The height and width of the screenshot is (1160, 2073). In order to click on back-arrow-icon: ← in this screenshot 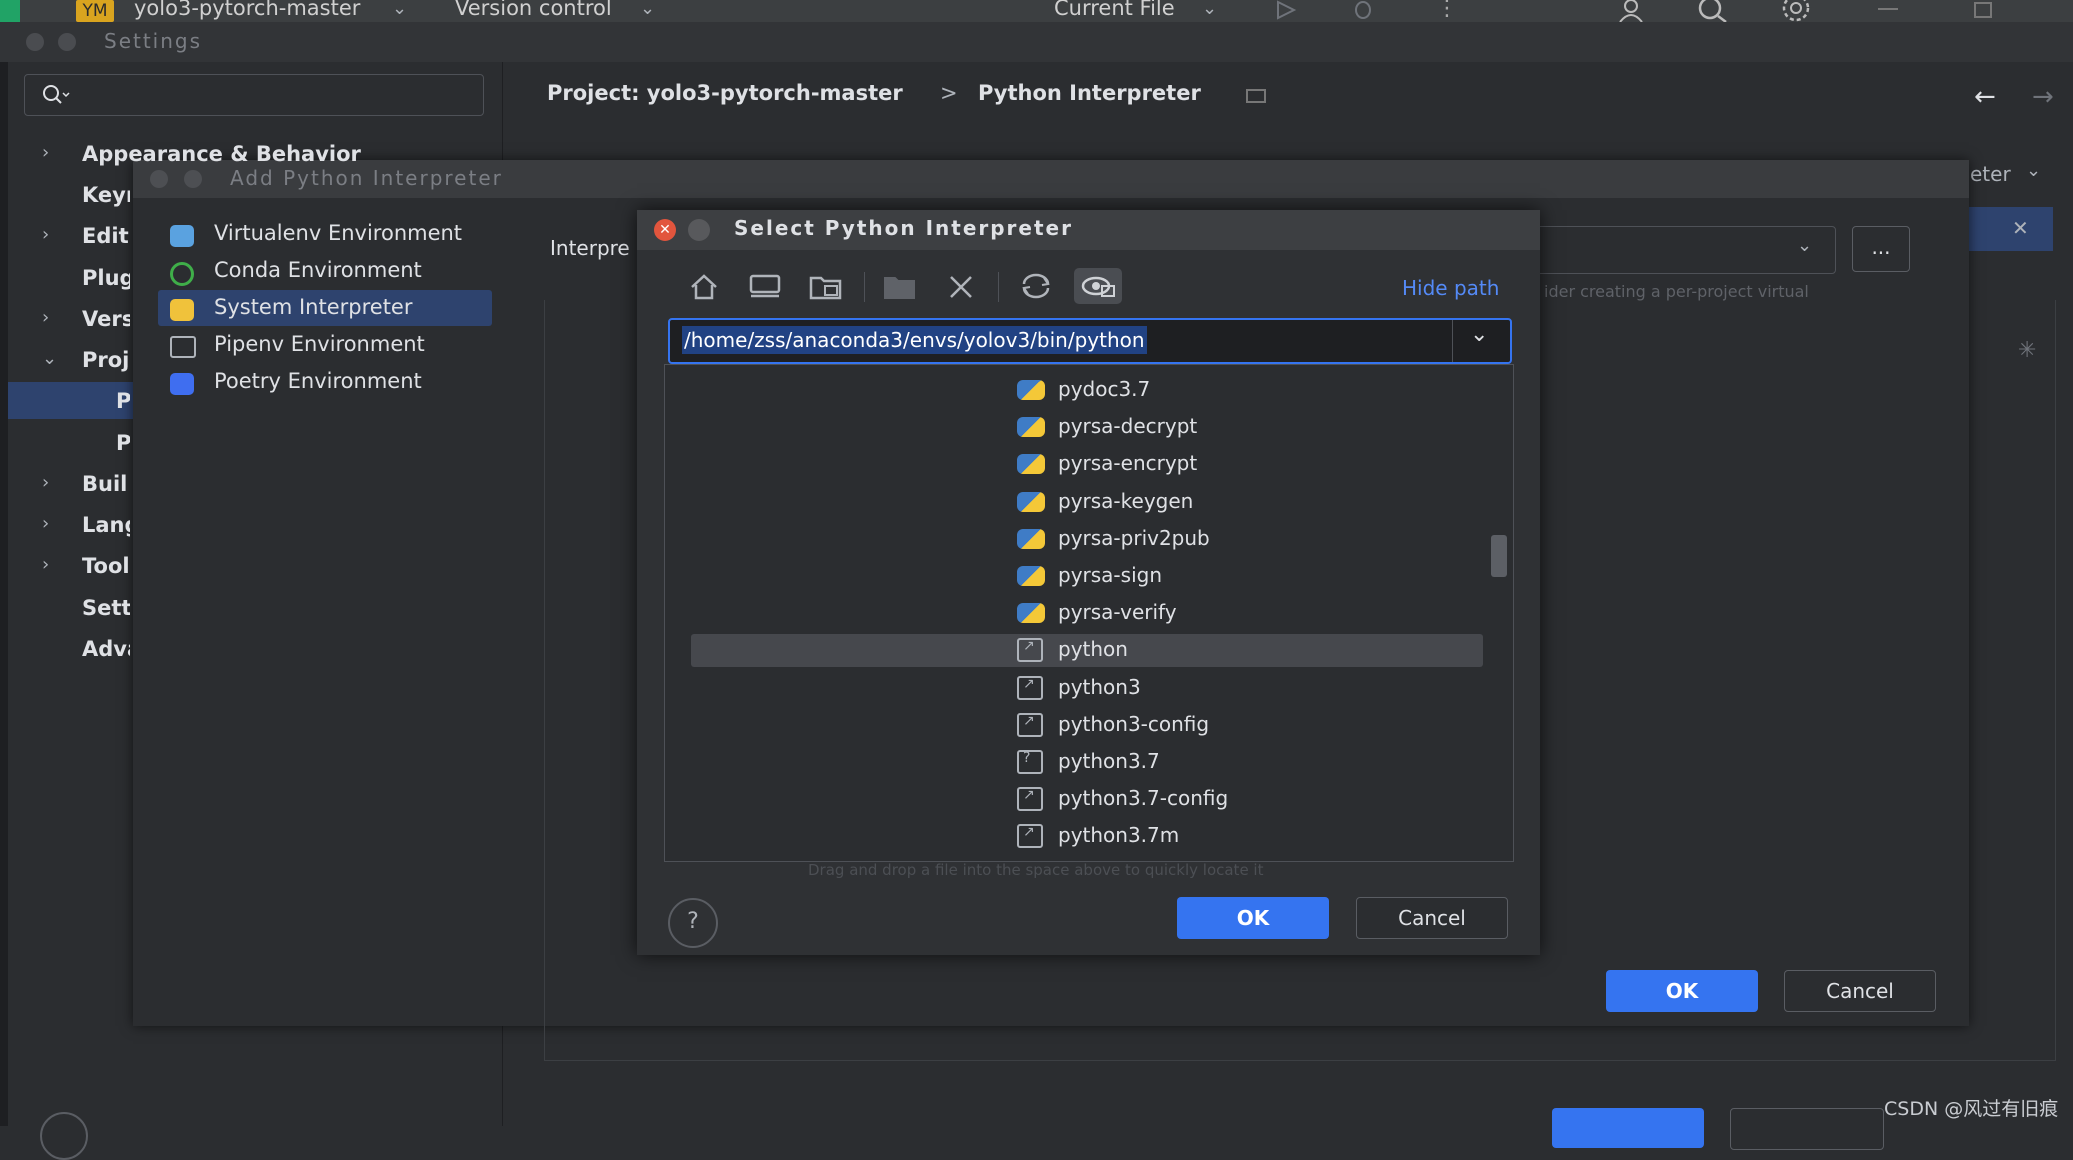, I will do `click(1985, 97)`.